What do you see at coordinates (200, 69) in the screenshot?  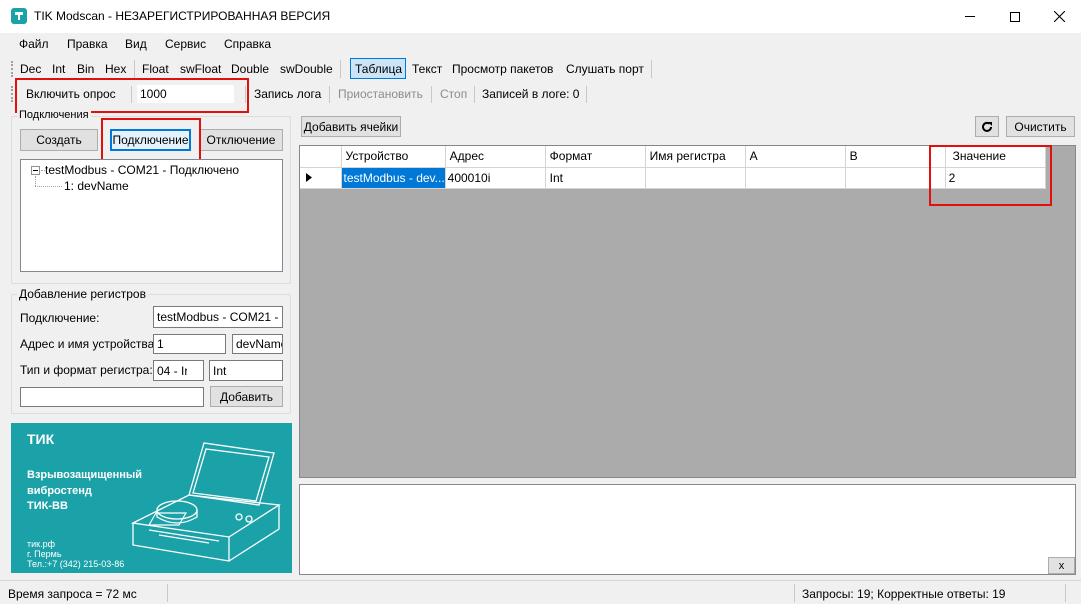 I see `format-swfloat: swFloat` at bounding box center [200, 69].